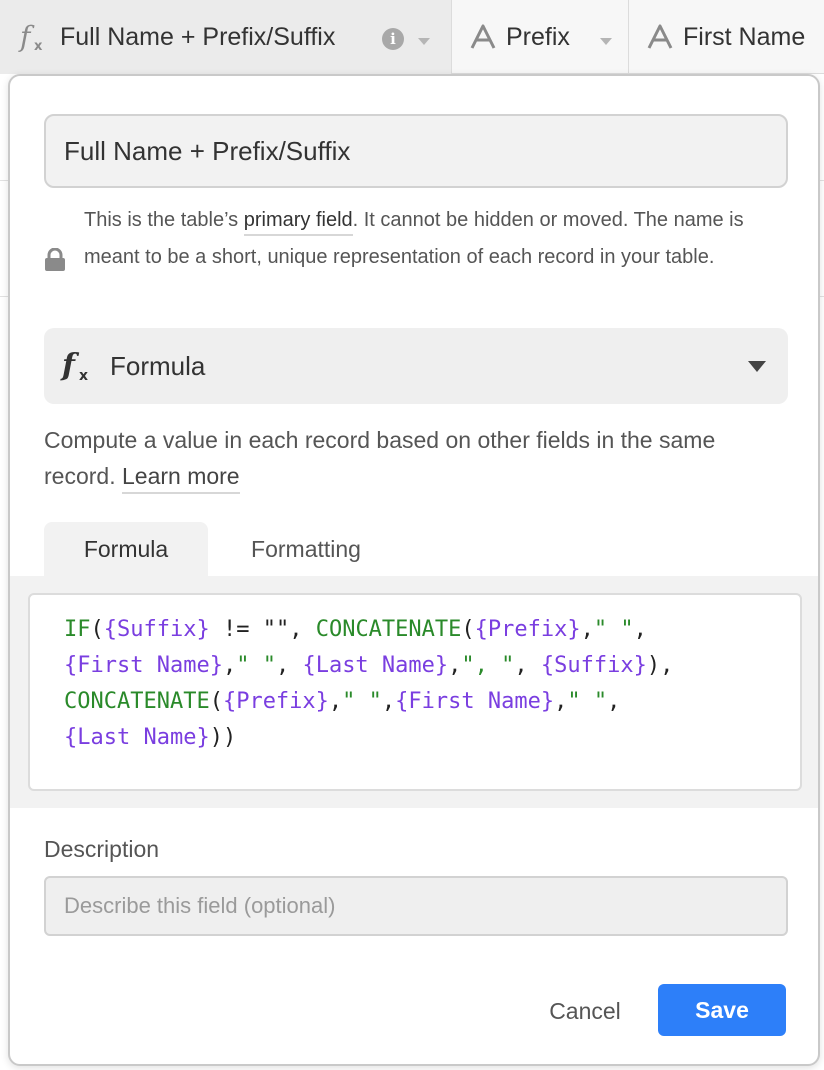 The width and height of the screenshot is (824, 1070). Describe the element at coordinates (298, 222) in the screenshot. I see `primary-field-link: primary field` at that location.